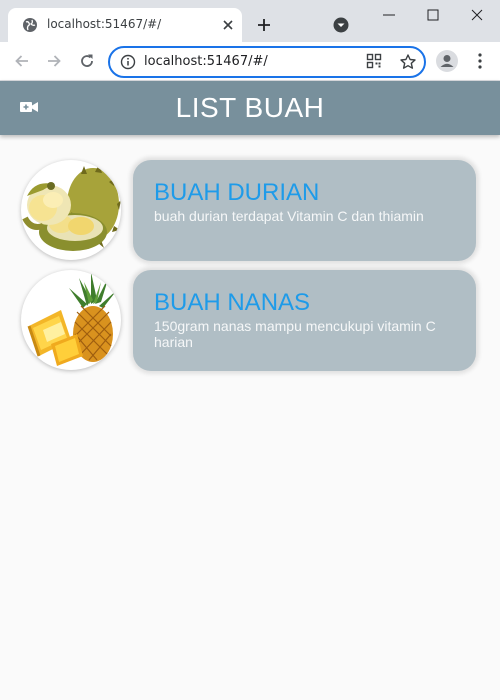  I want to click on minimize-icon, so click(389, 15).